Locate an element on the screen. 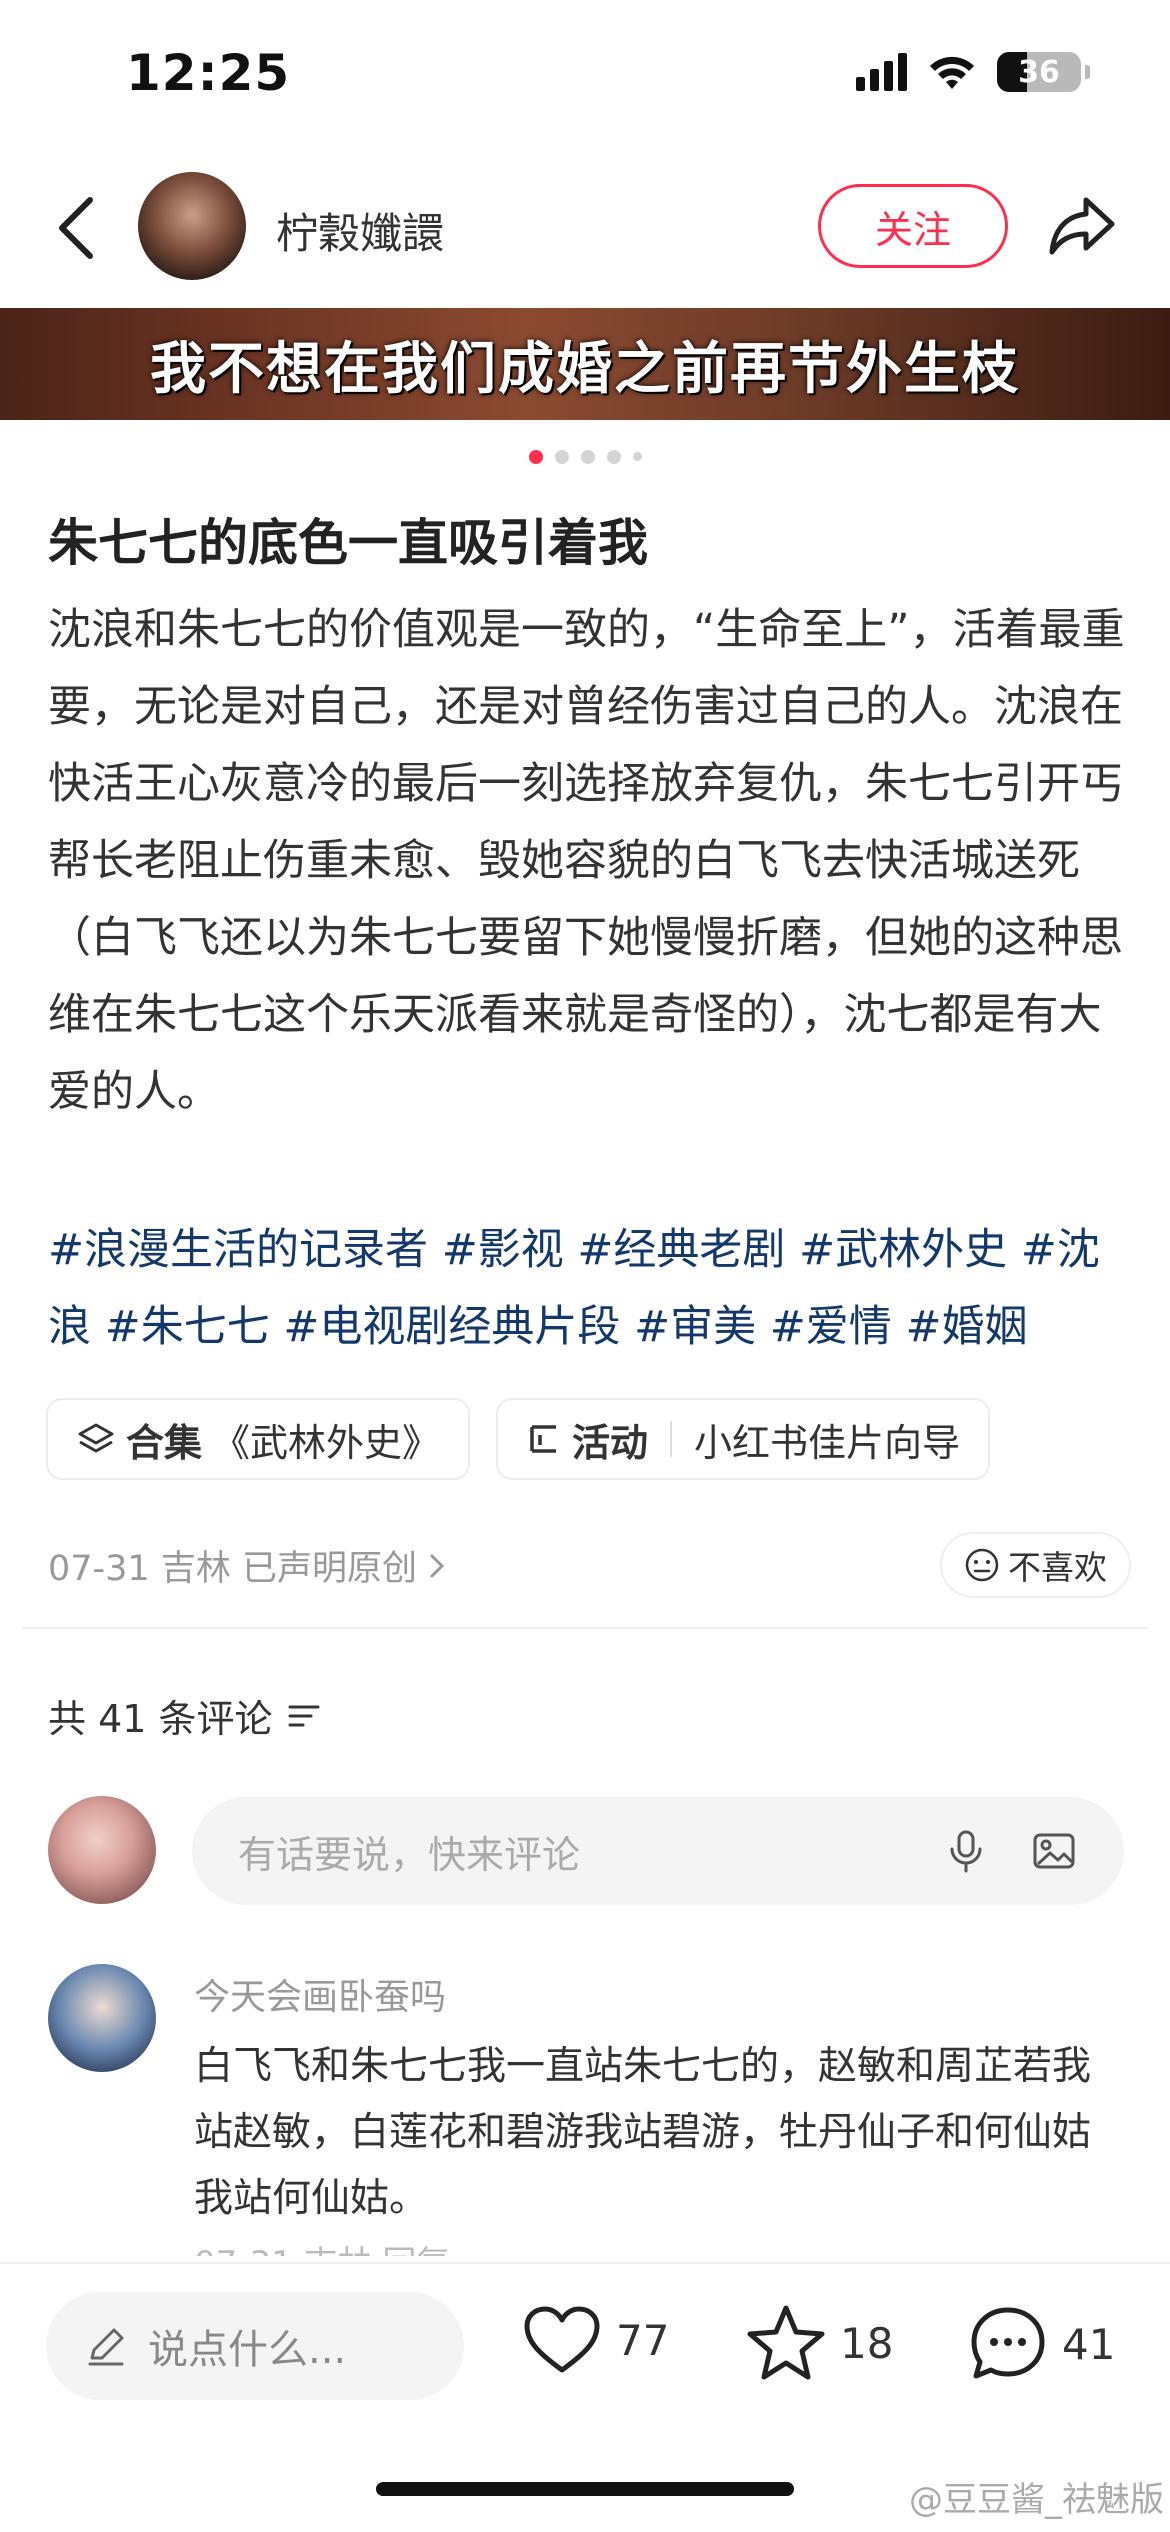  comment-username: 今天会画卧蚕吗 is located at coordinates (320, 1994).